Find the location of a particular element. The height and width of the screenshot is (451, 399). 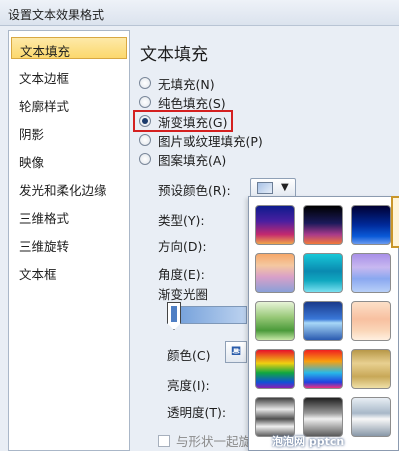

dialog-title-bar: 设置文本效果格式 is located at coordinates (199, 13).